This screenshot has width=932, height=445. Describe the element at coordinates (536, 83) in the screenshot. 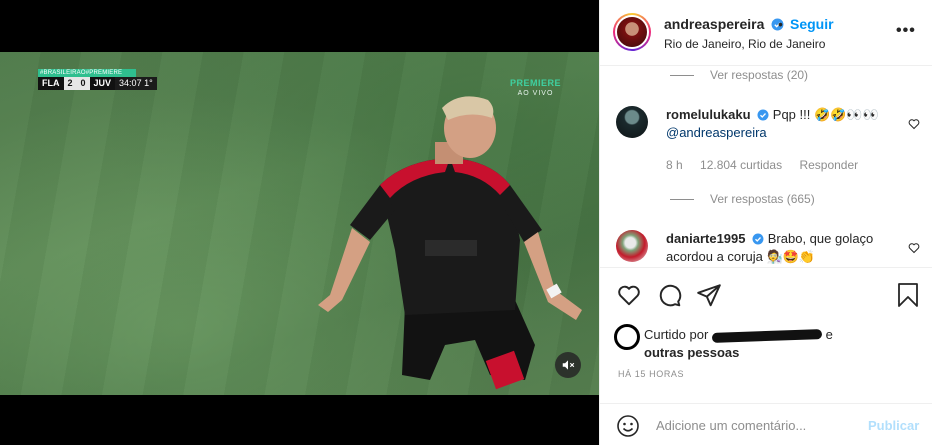

I see `broadcast-channel: PREMIERE` at that location.